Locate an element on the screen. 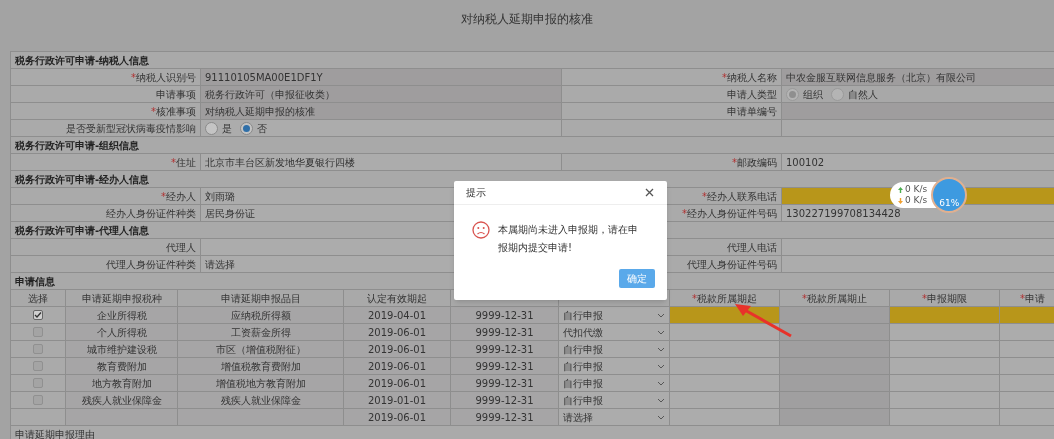  field-label: *纳税人名称 is located at coordinates (749, 77).